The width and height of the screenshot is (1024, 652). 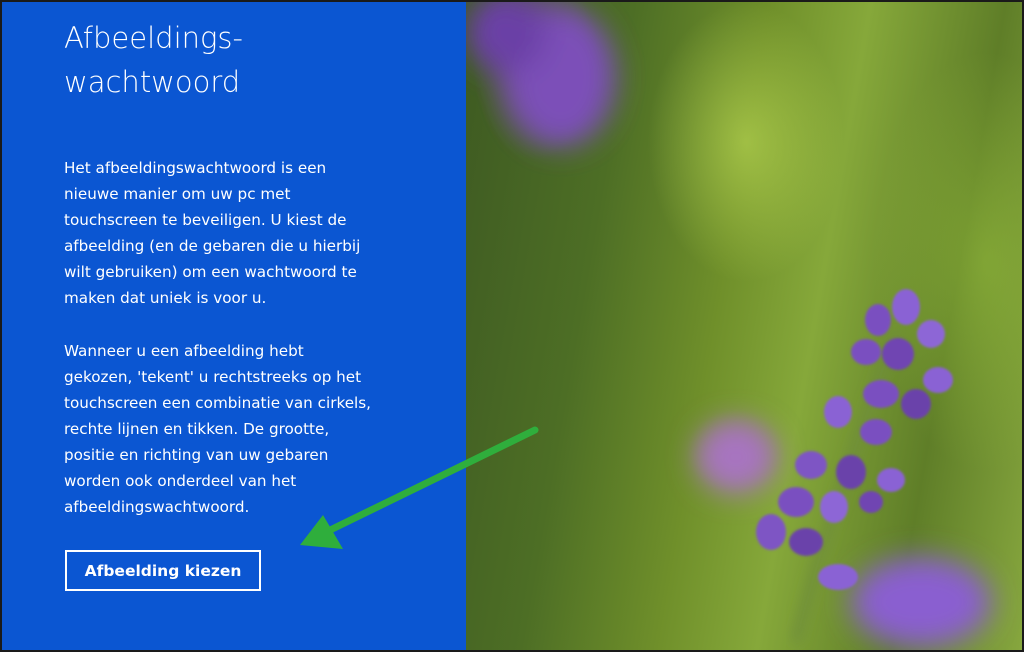 What do you see at coordinates (177, 194) in the screenshot?
I see `description-line: nieuwe manier om uw pc met` at bounding box center [177, 194].